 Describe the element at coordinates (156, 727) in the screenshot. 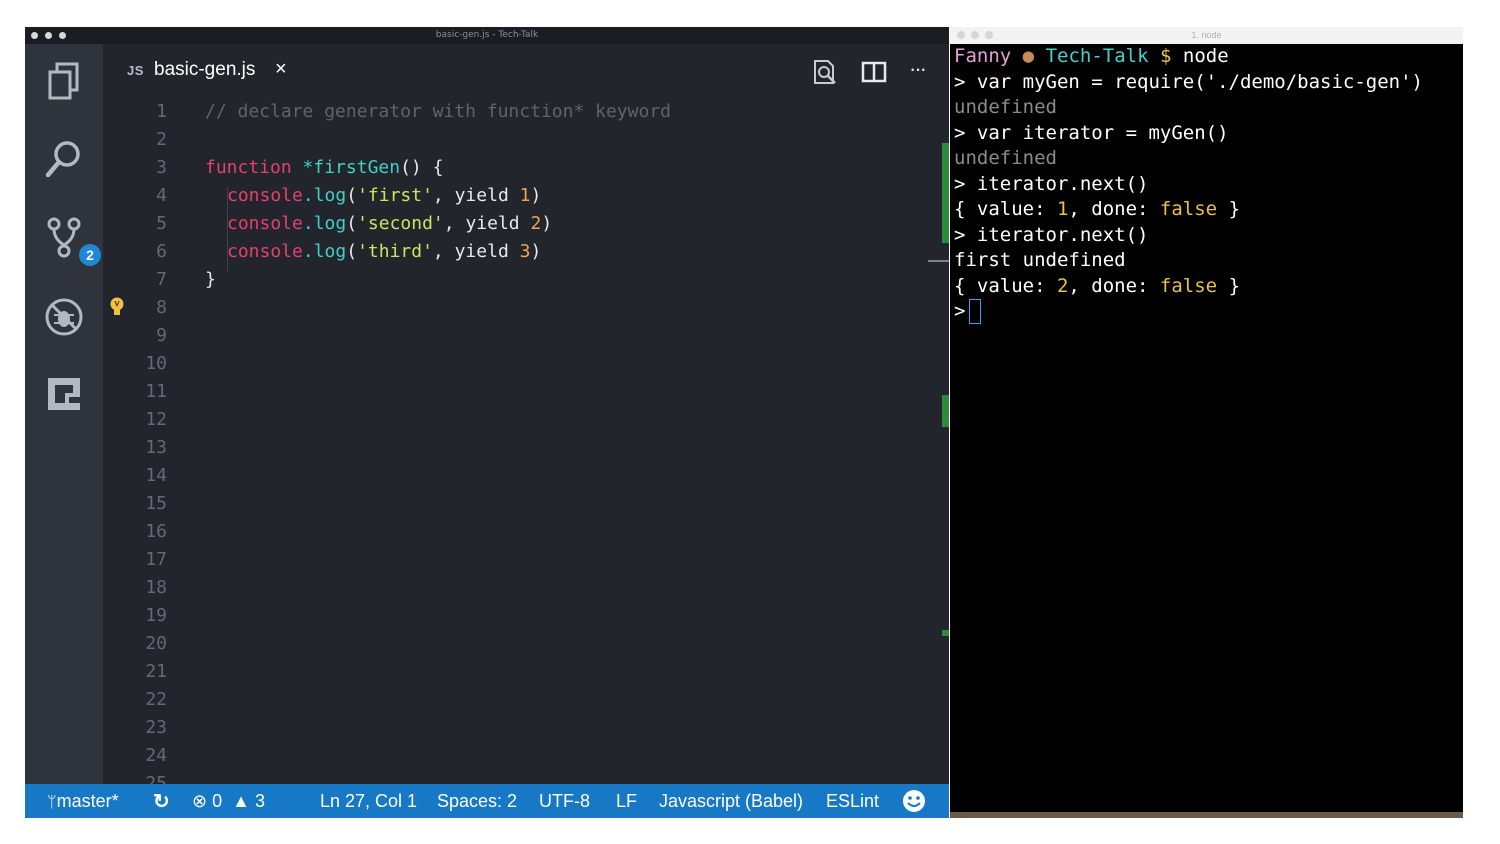

I see `line-number: 23` at that location.